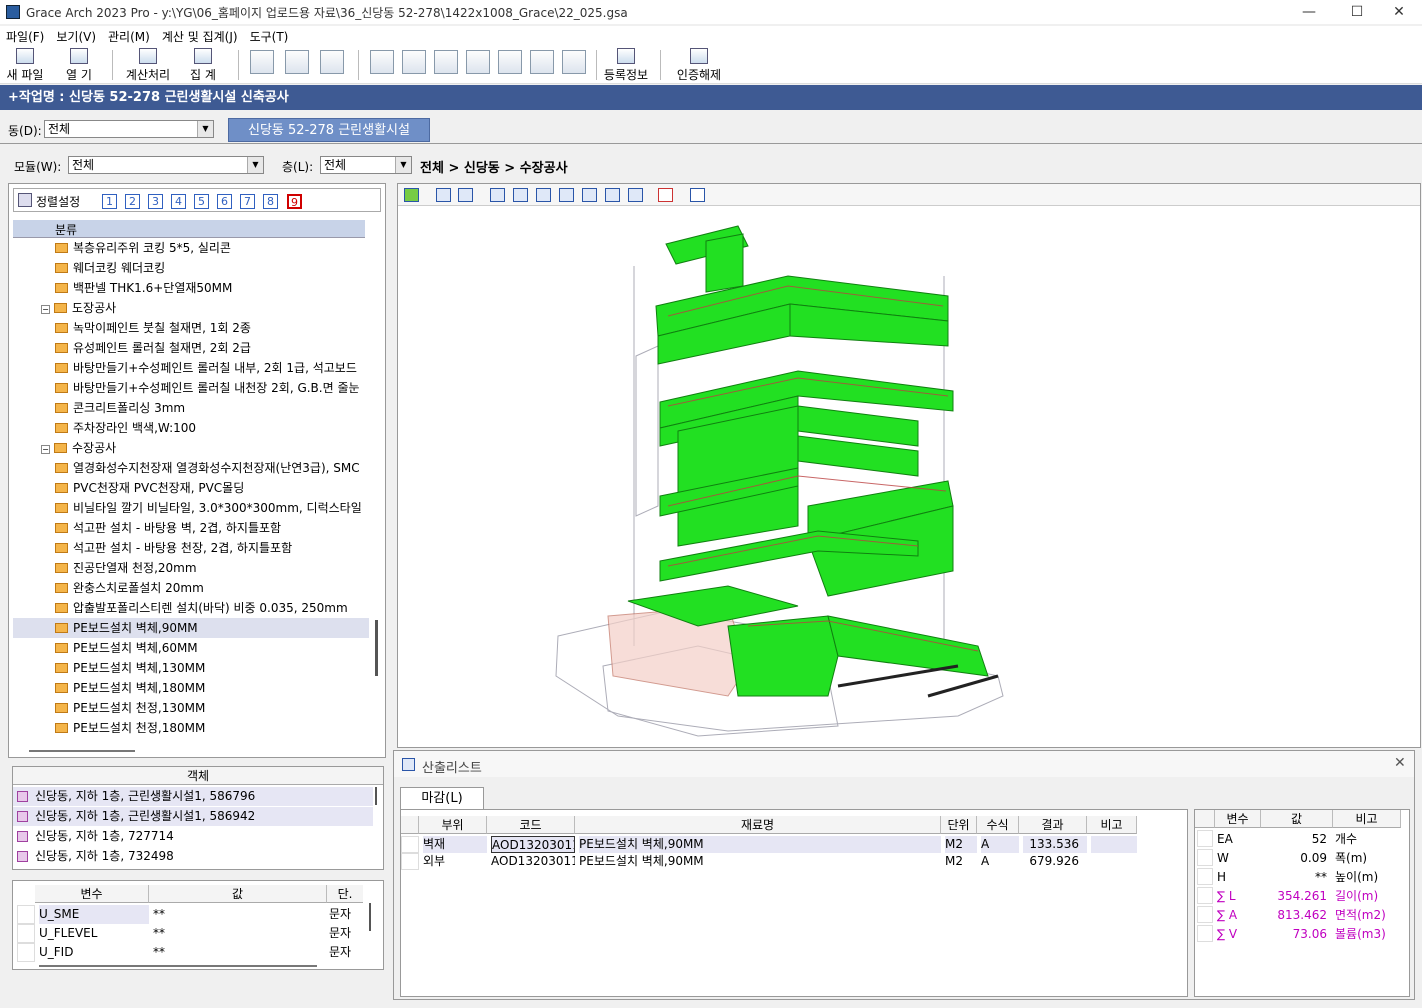 Image resolution: width=1422 pixels, height=1008 pixels. Describe the element at coordinates (1294, 877) in the screenshot. I see `prop-value: **` at that location.